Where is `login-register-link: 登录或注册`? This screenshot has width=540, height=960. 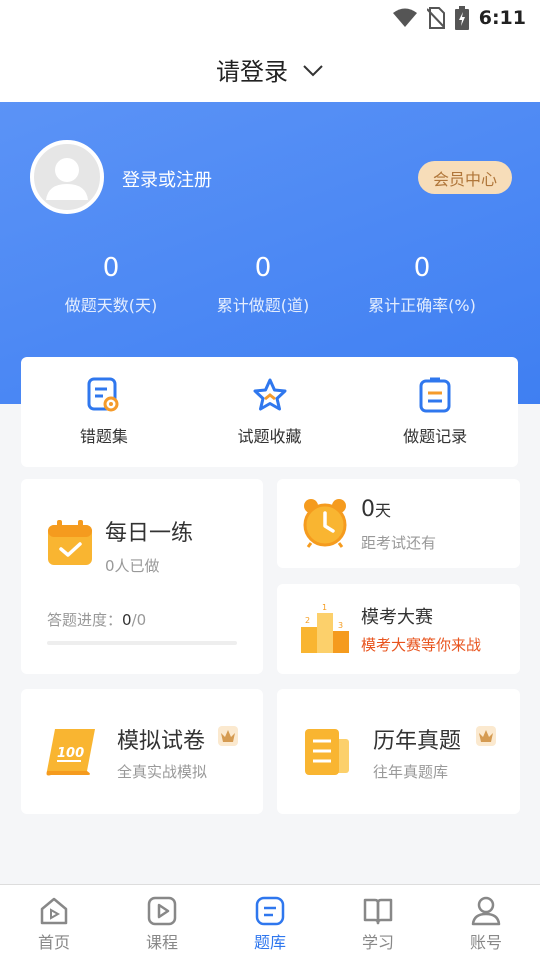 login-register-link: 登录或注册 is located at coordinates (167, 179).